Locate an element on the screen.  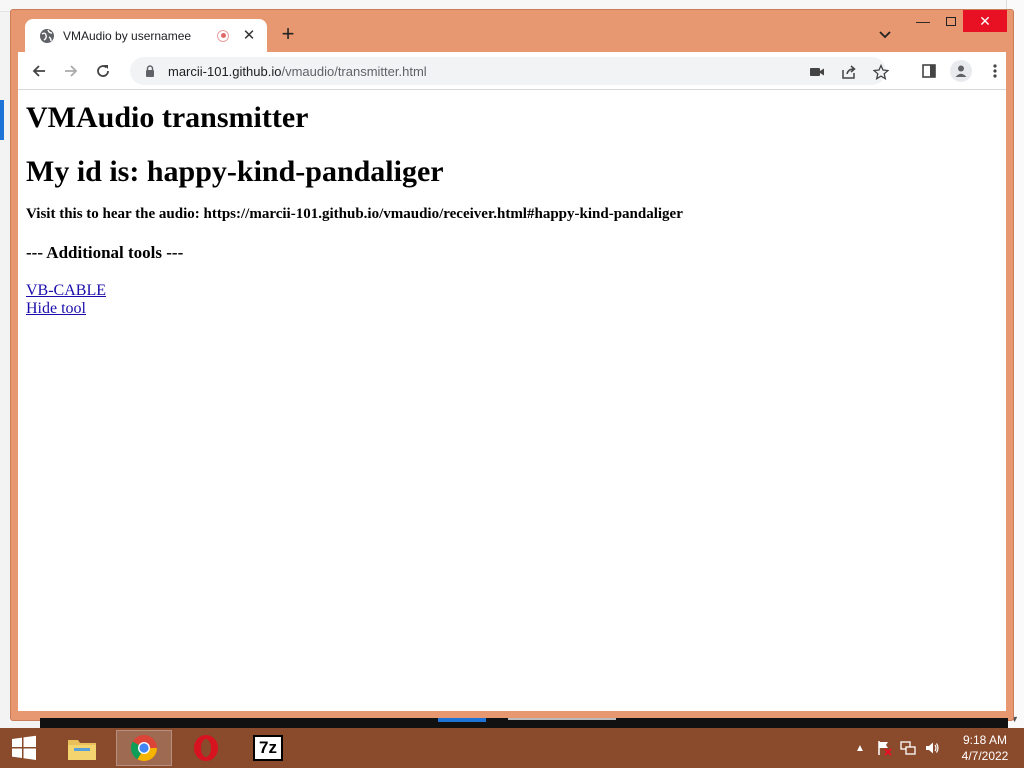
show-hidden-icons-icon: ▲ is located at coordinates (860, 748).